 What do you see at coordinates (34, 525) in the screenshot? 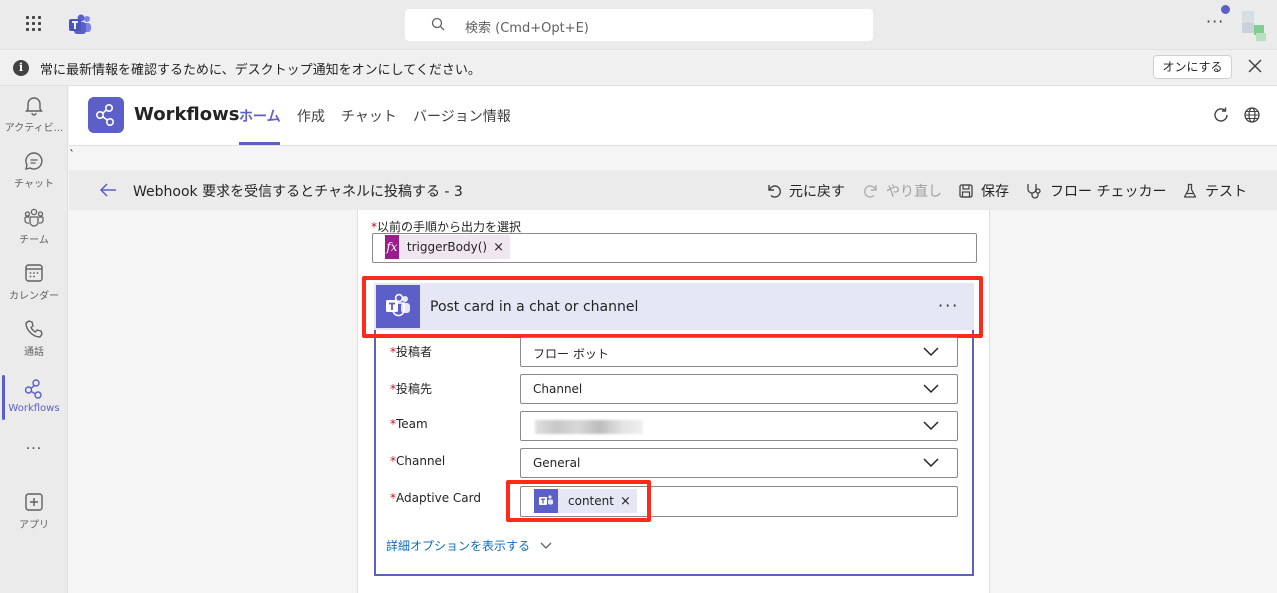
I see `rail-label: アプリ` at bounding box center [34, 525].